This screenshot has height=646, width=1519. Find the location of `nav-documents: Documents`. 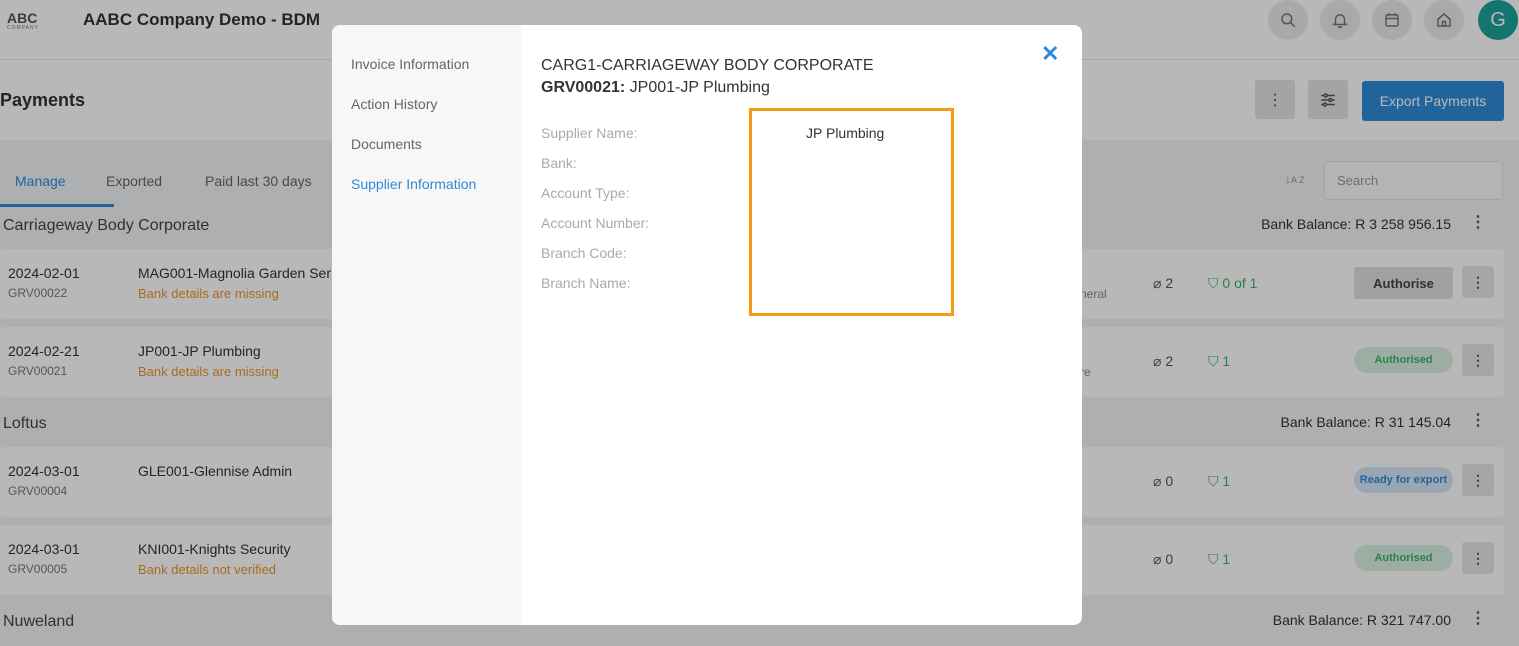

nav-documents: Documents is located at coordinates (386, 144).